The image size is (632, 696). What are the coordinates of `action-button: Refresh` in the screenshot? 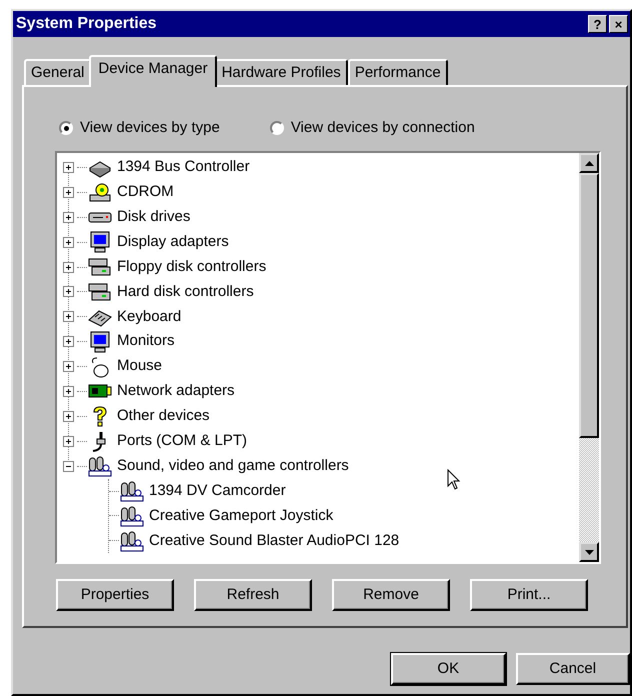 It's located at (253, 595).